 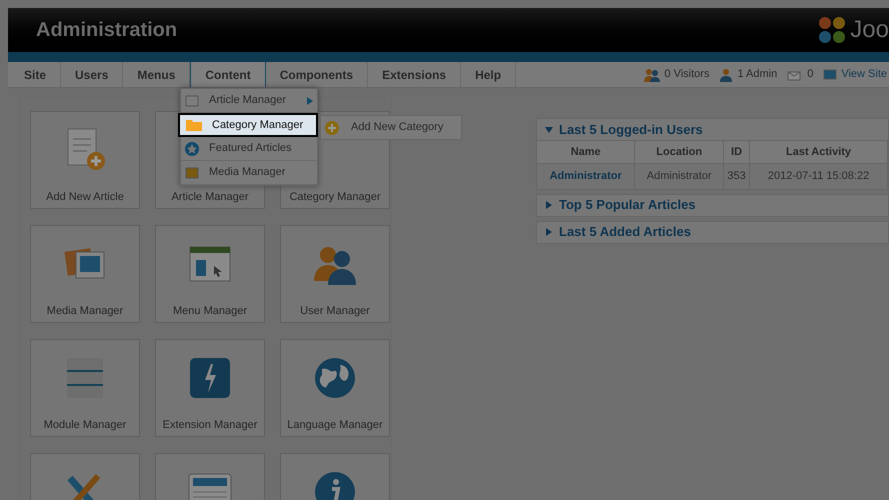 What do you see at coordinates (335, 274) in the screenshot?
I see `quick-icon-tile: User Manager` at bounding box center [335, 274].